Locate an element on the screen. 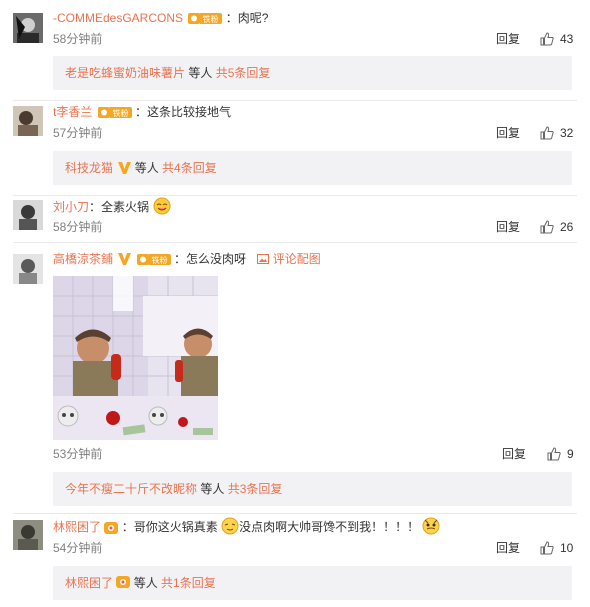 This screenshot has height=607, width=590. username: -COMMEdesGARCONS is located at coordinates (118, 18).